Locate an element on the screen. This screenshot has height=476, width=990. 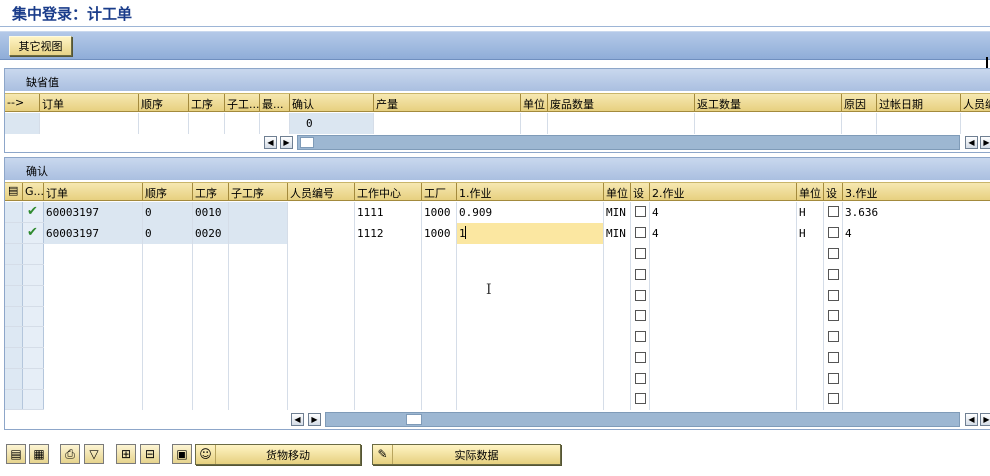
confirm-hscrollbar is located at coordinates (642, 419).